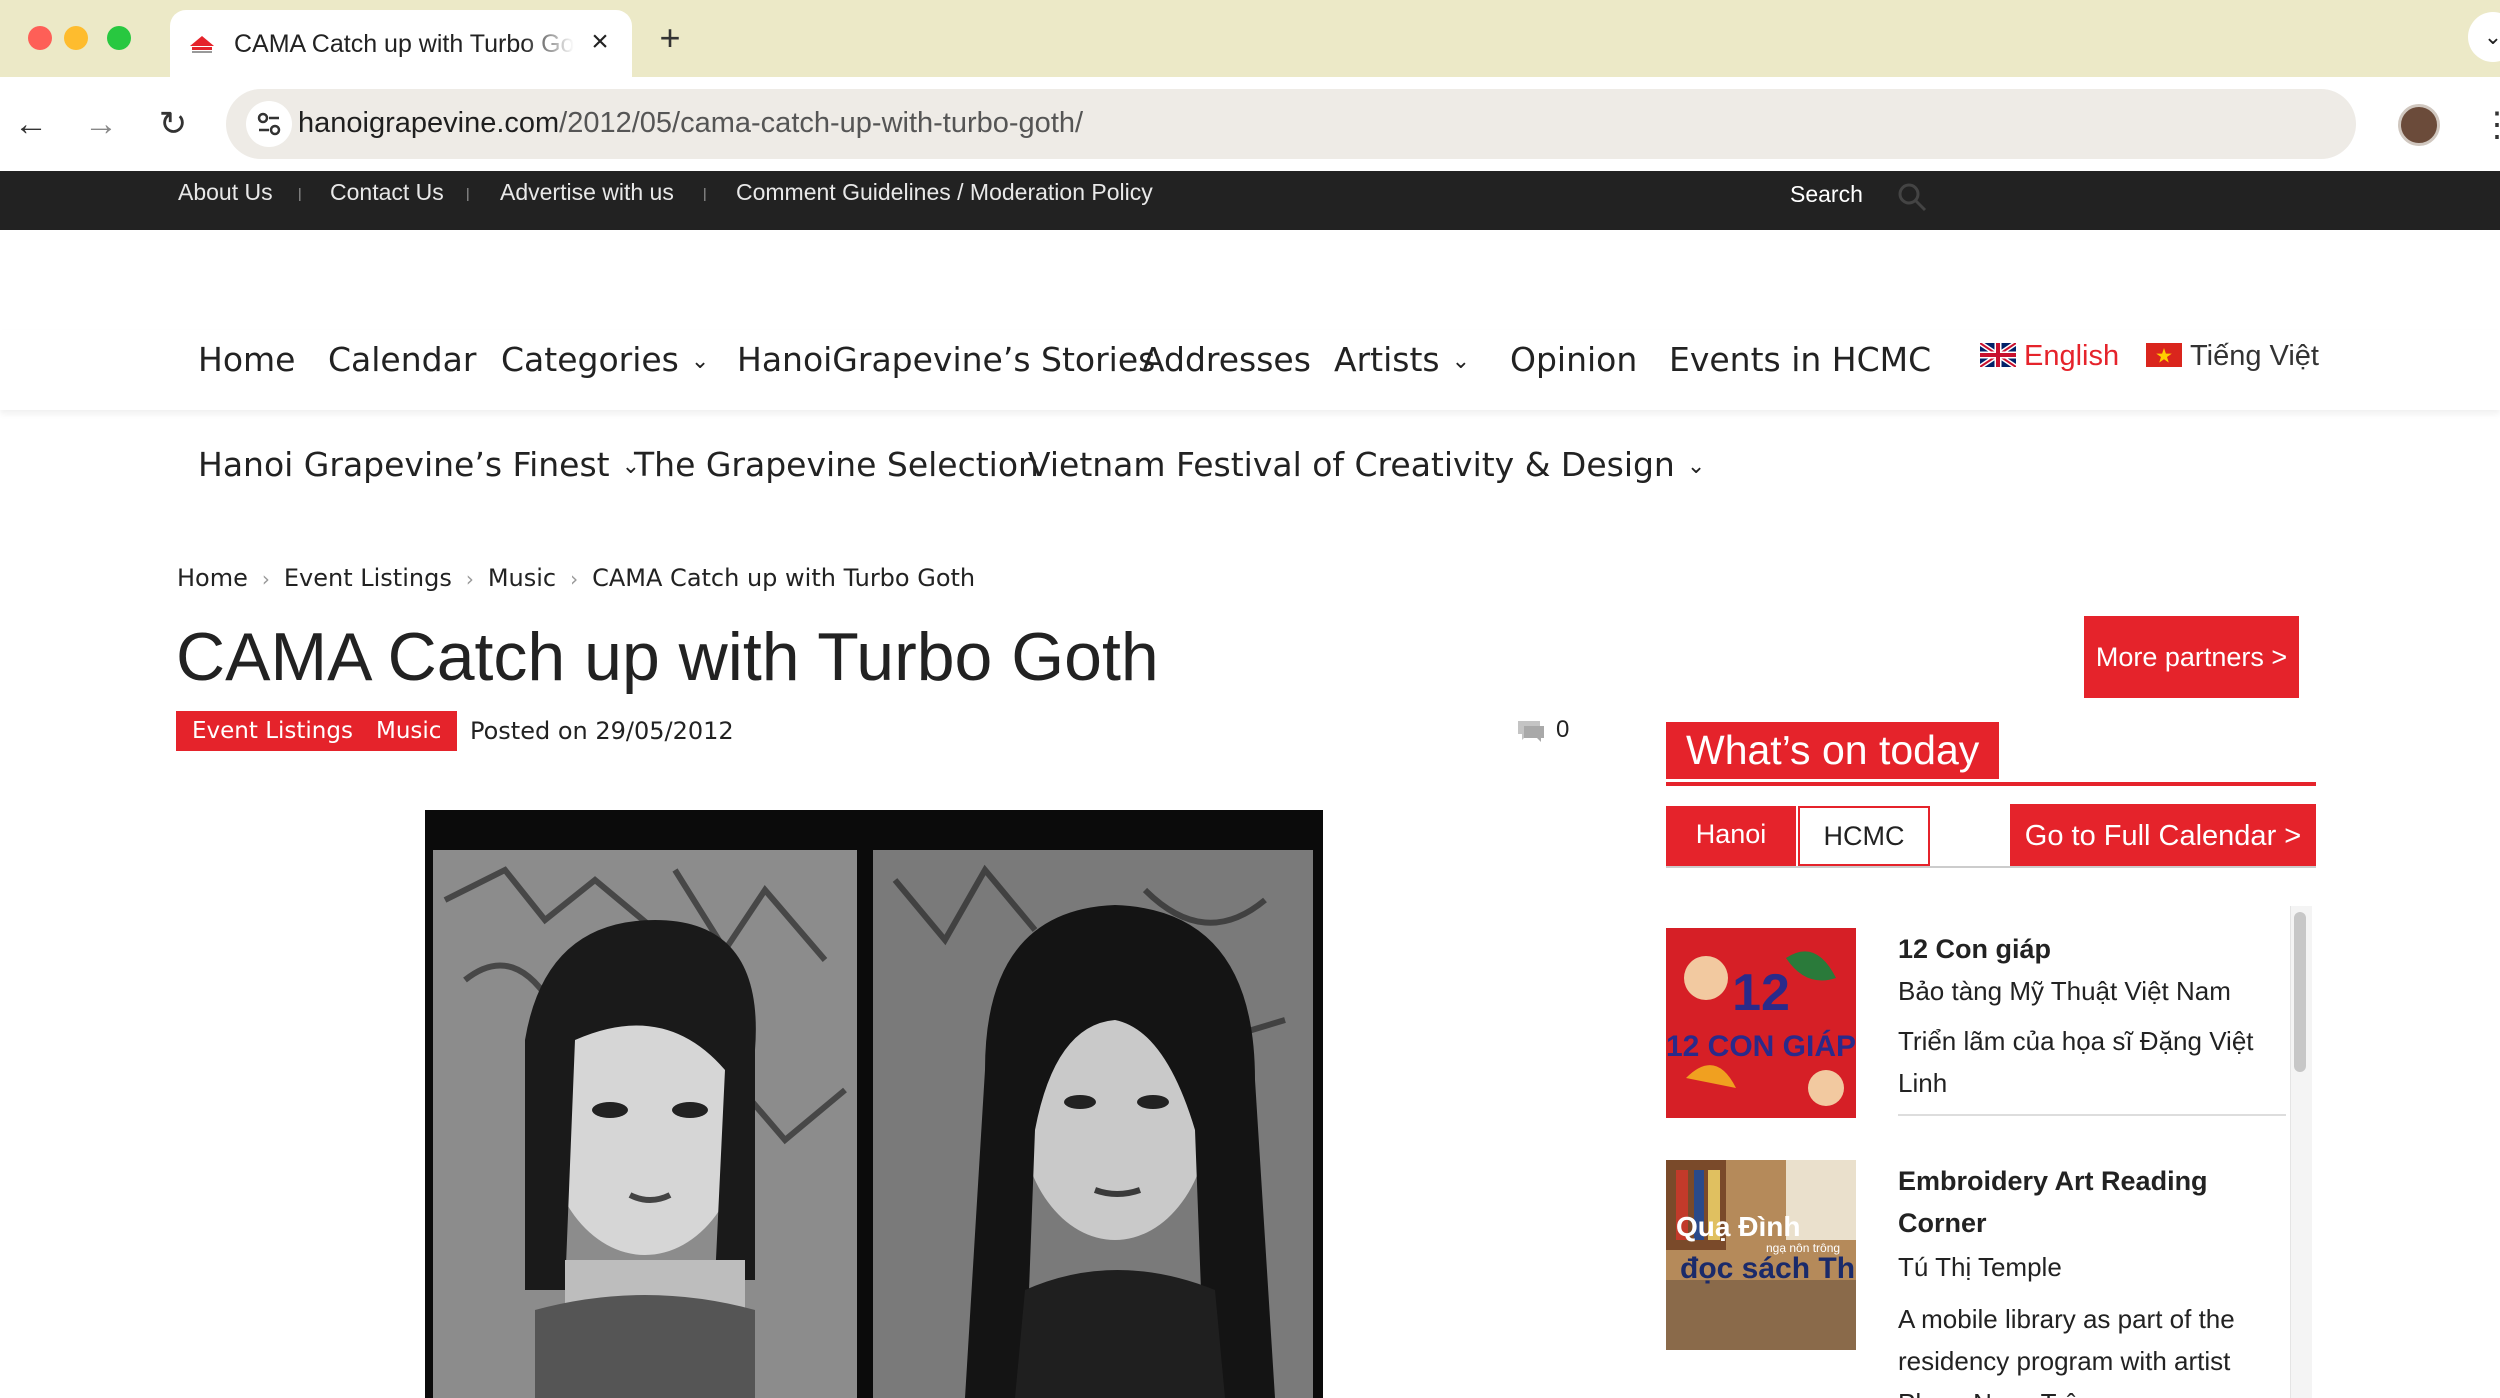 The height and width of the screenshot is (1398, 2500). Describe the element at coordinates (1800, 359) in the screenshot. I see `nav-item-events-hcmc: Events in HCMC` at that location.